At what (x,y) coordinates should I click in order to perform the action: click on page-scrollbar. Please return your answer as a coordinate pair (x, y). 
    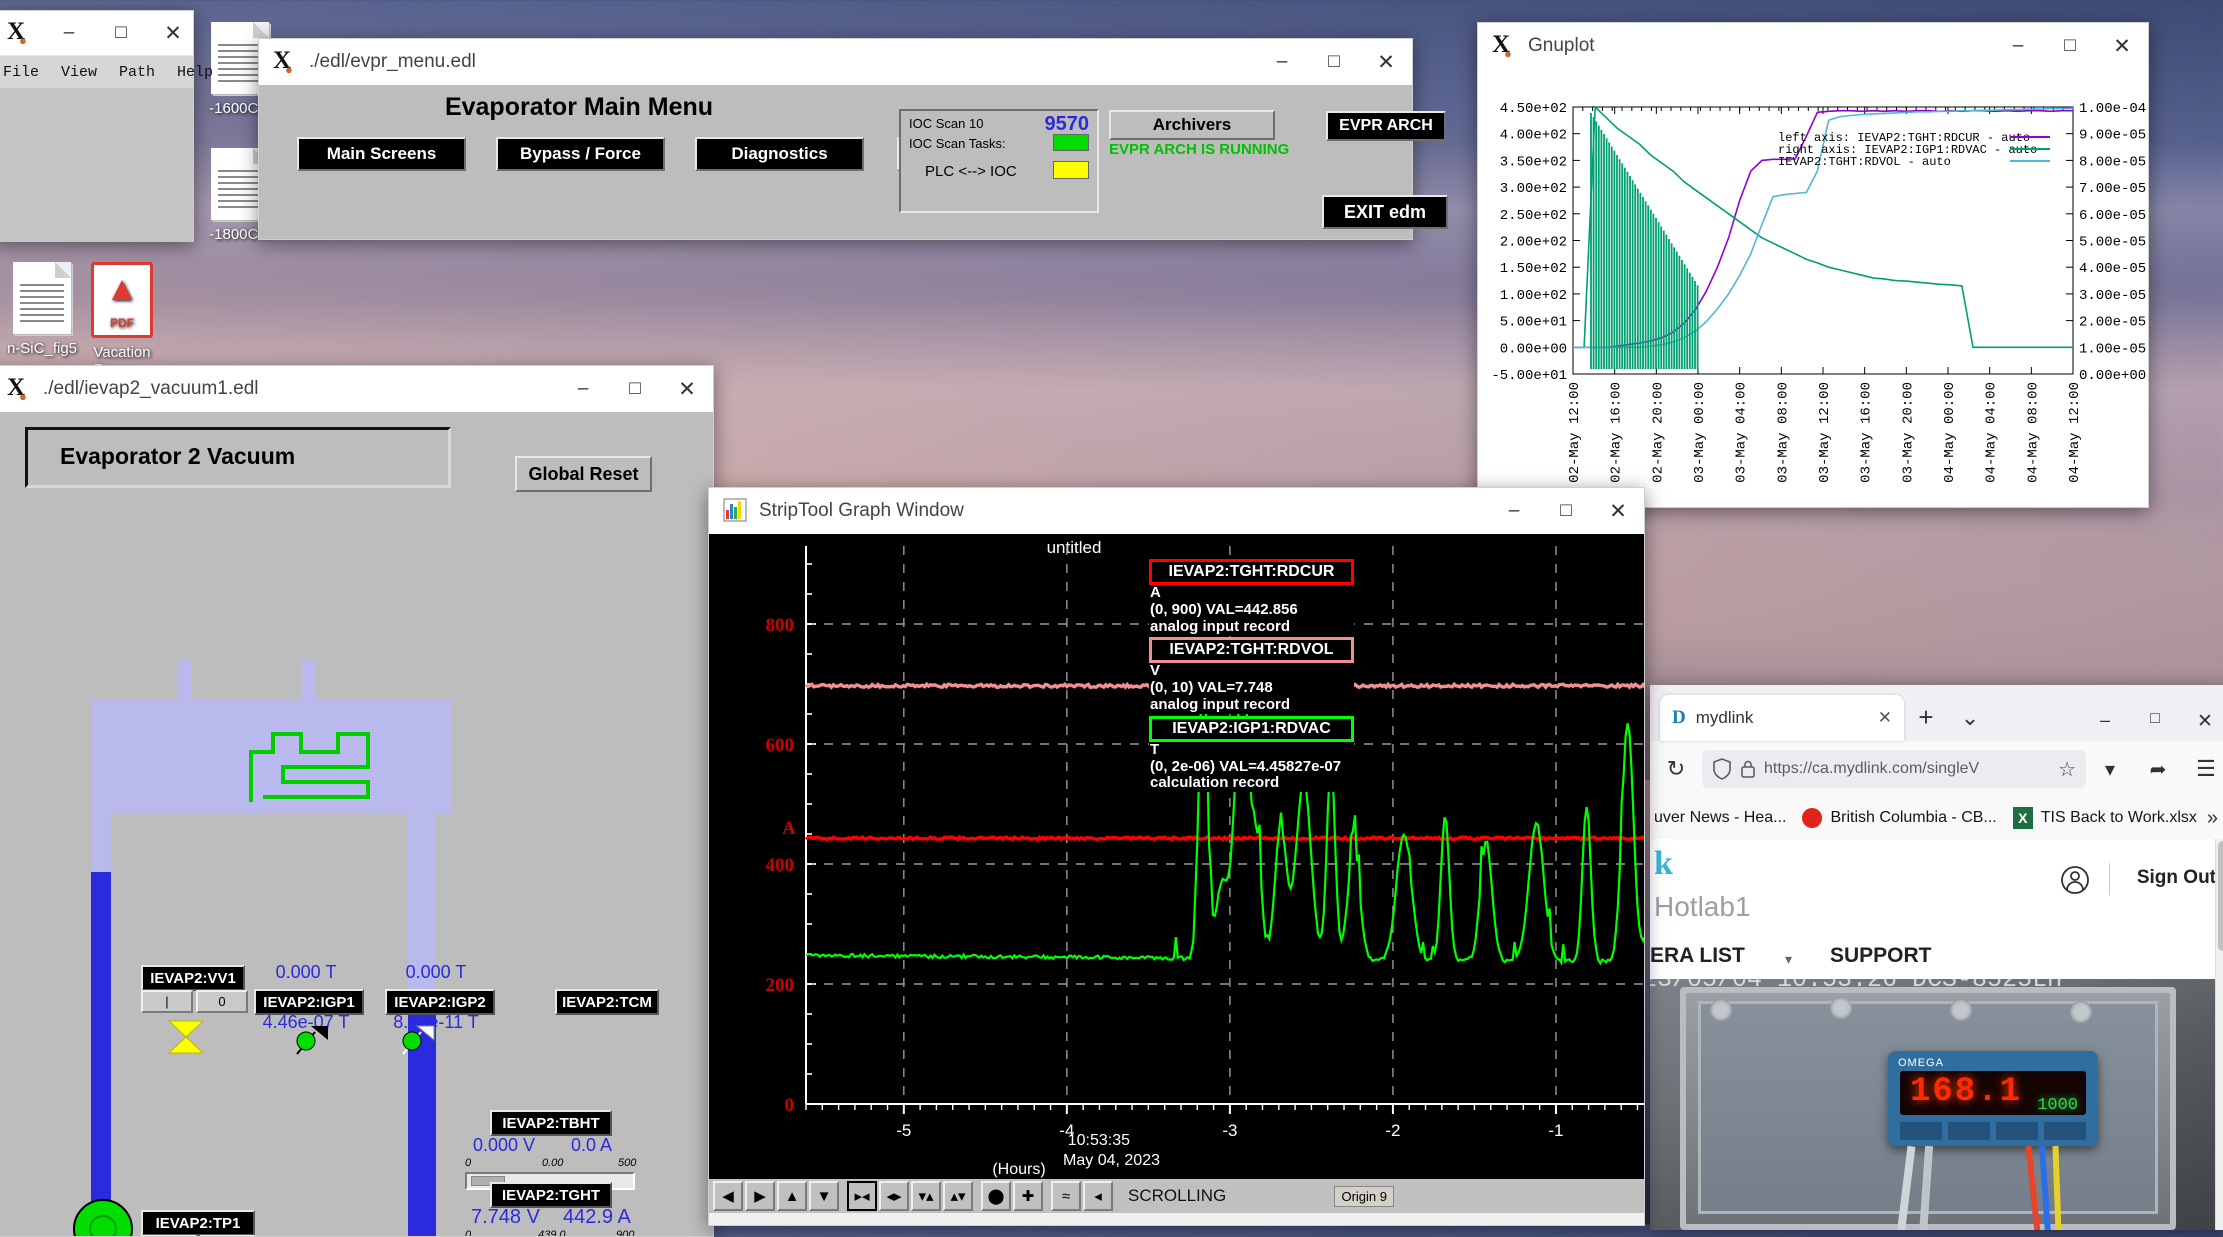
    Looking at the image, I should click on (2219, 1034).